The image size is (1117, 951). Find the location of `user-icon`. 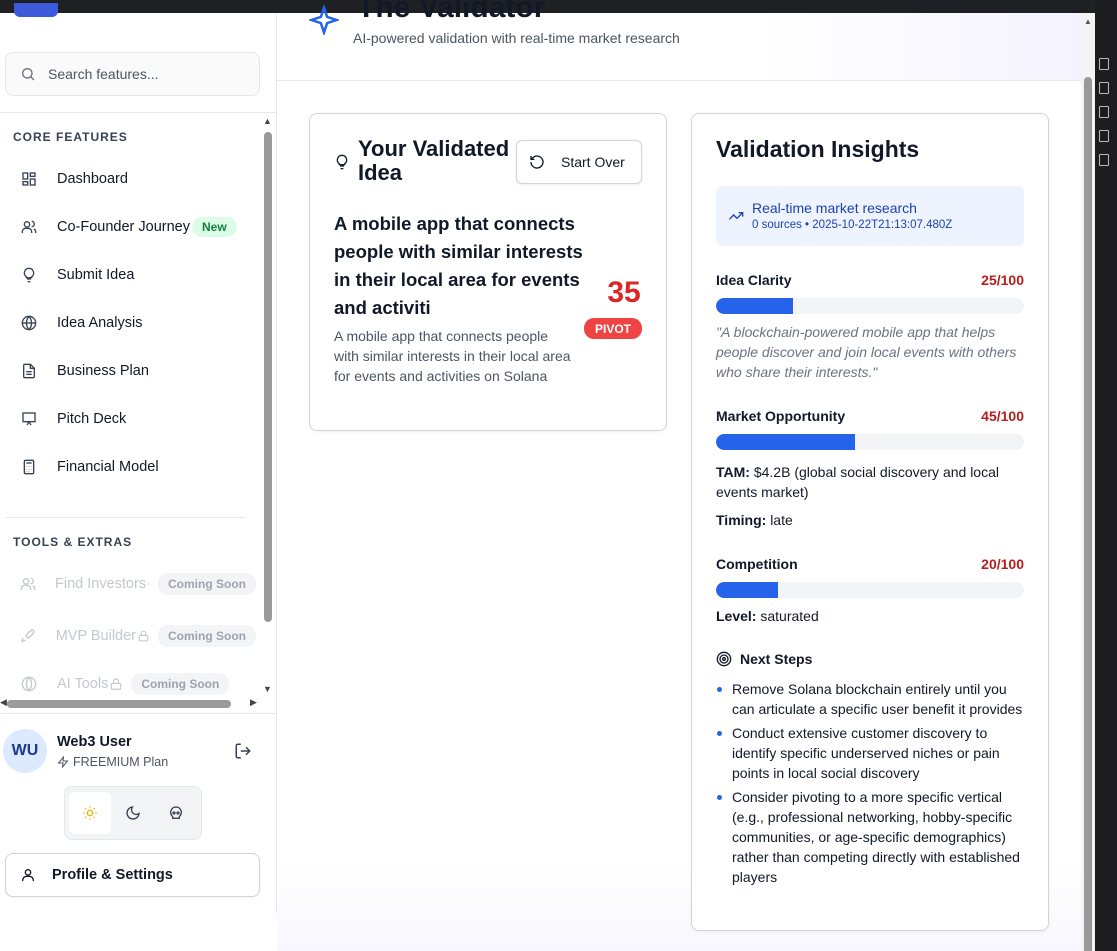

user-icon is located at coordinates (28, 875).